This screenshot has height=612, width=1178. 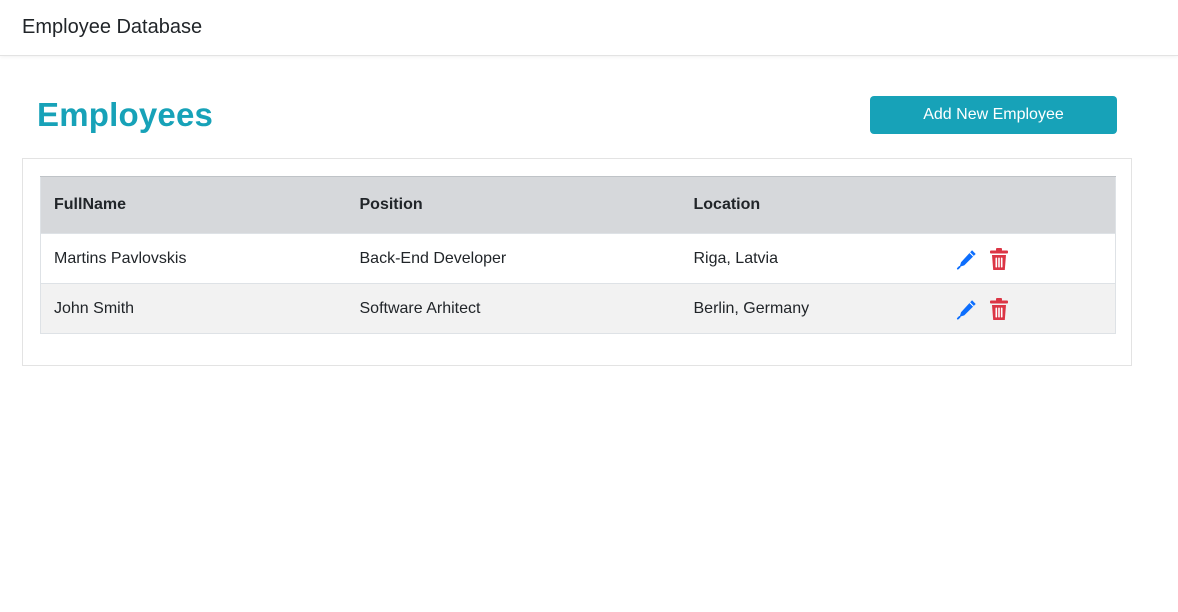 I want to click on column-header-actions, so click(x=1029, y=205).